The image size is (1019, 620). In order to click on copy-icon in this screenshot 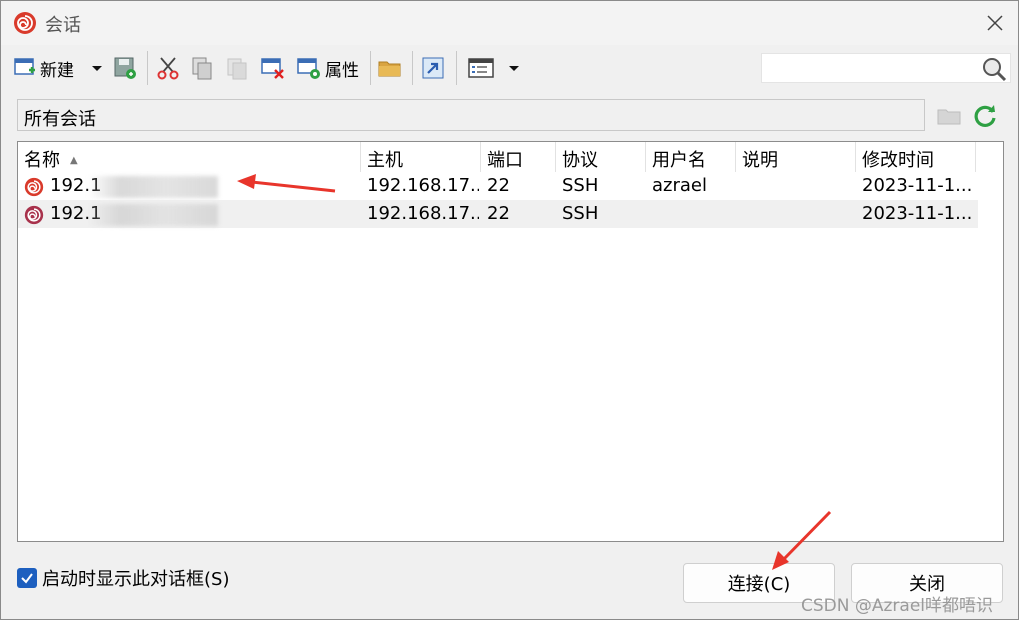, I will do `click(202, 68)`.